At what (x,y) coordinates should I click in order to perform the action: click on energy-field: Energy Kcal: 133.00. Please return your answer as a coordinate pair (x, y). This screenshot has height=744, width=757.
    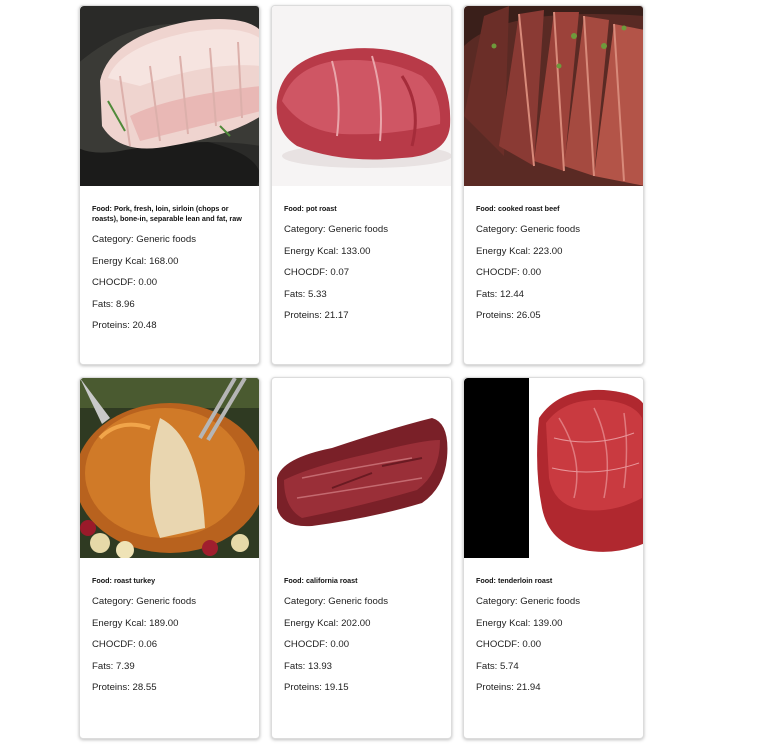
    Looking at the image, I should click on (327, 251).